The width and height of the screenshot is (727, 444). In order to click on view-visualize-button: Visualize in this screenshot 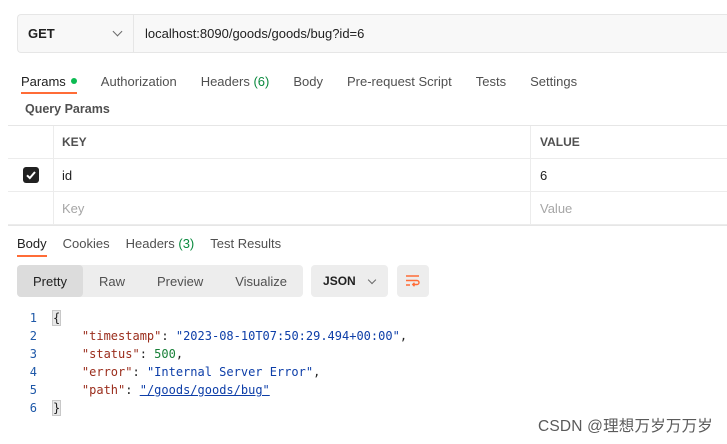, I will do `click(261, 281)`.